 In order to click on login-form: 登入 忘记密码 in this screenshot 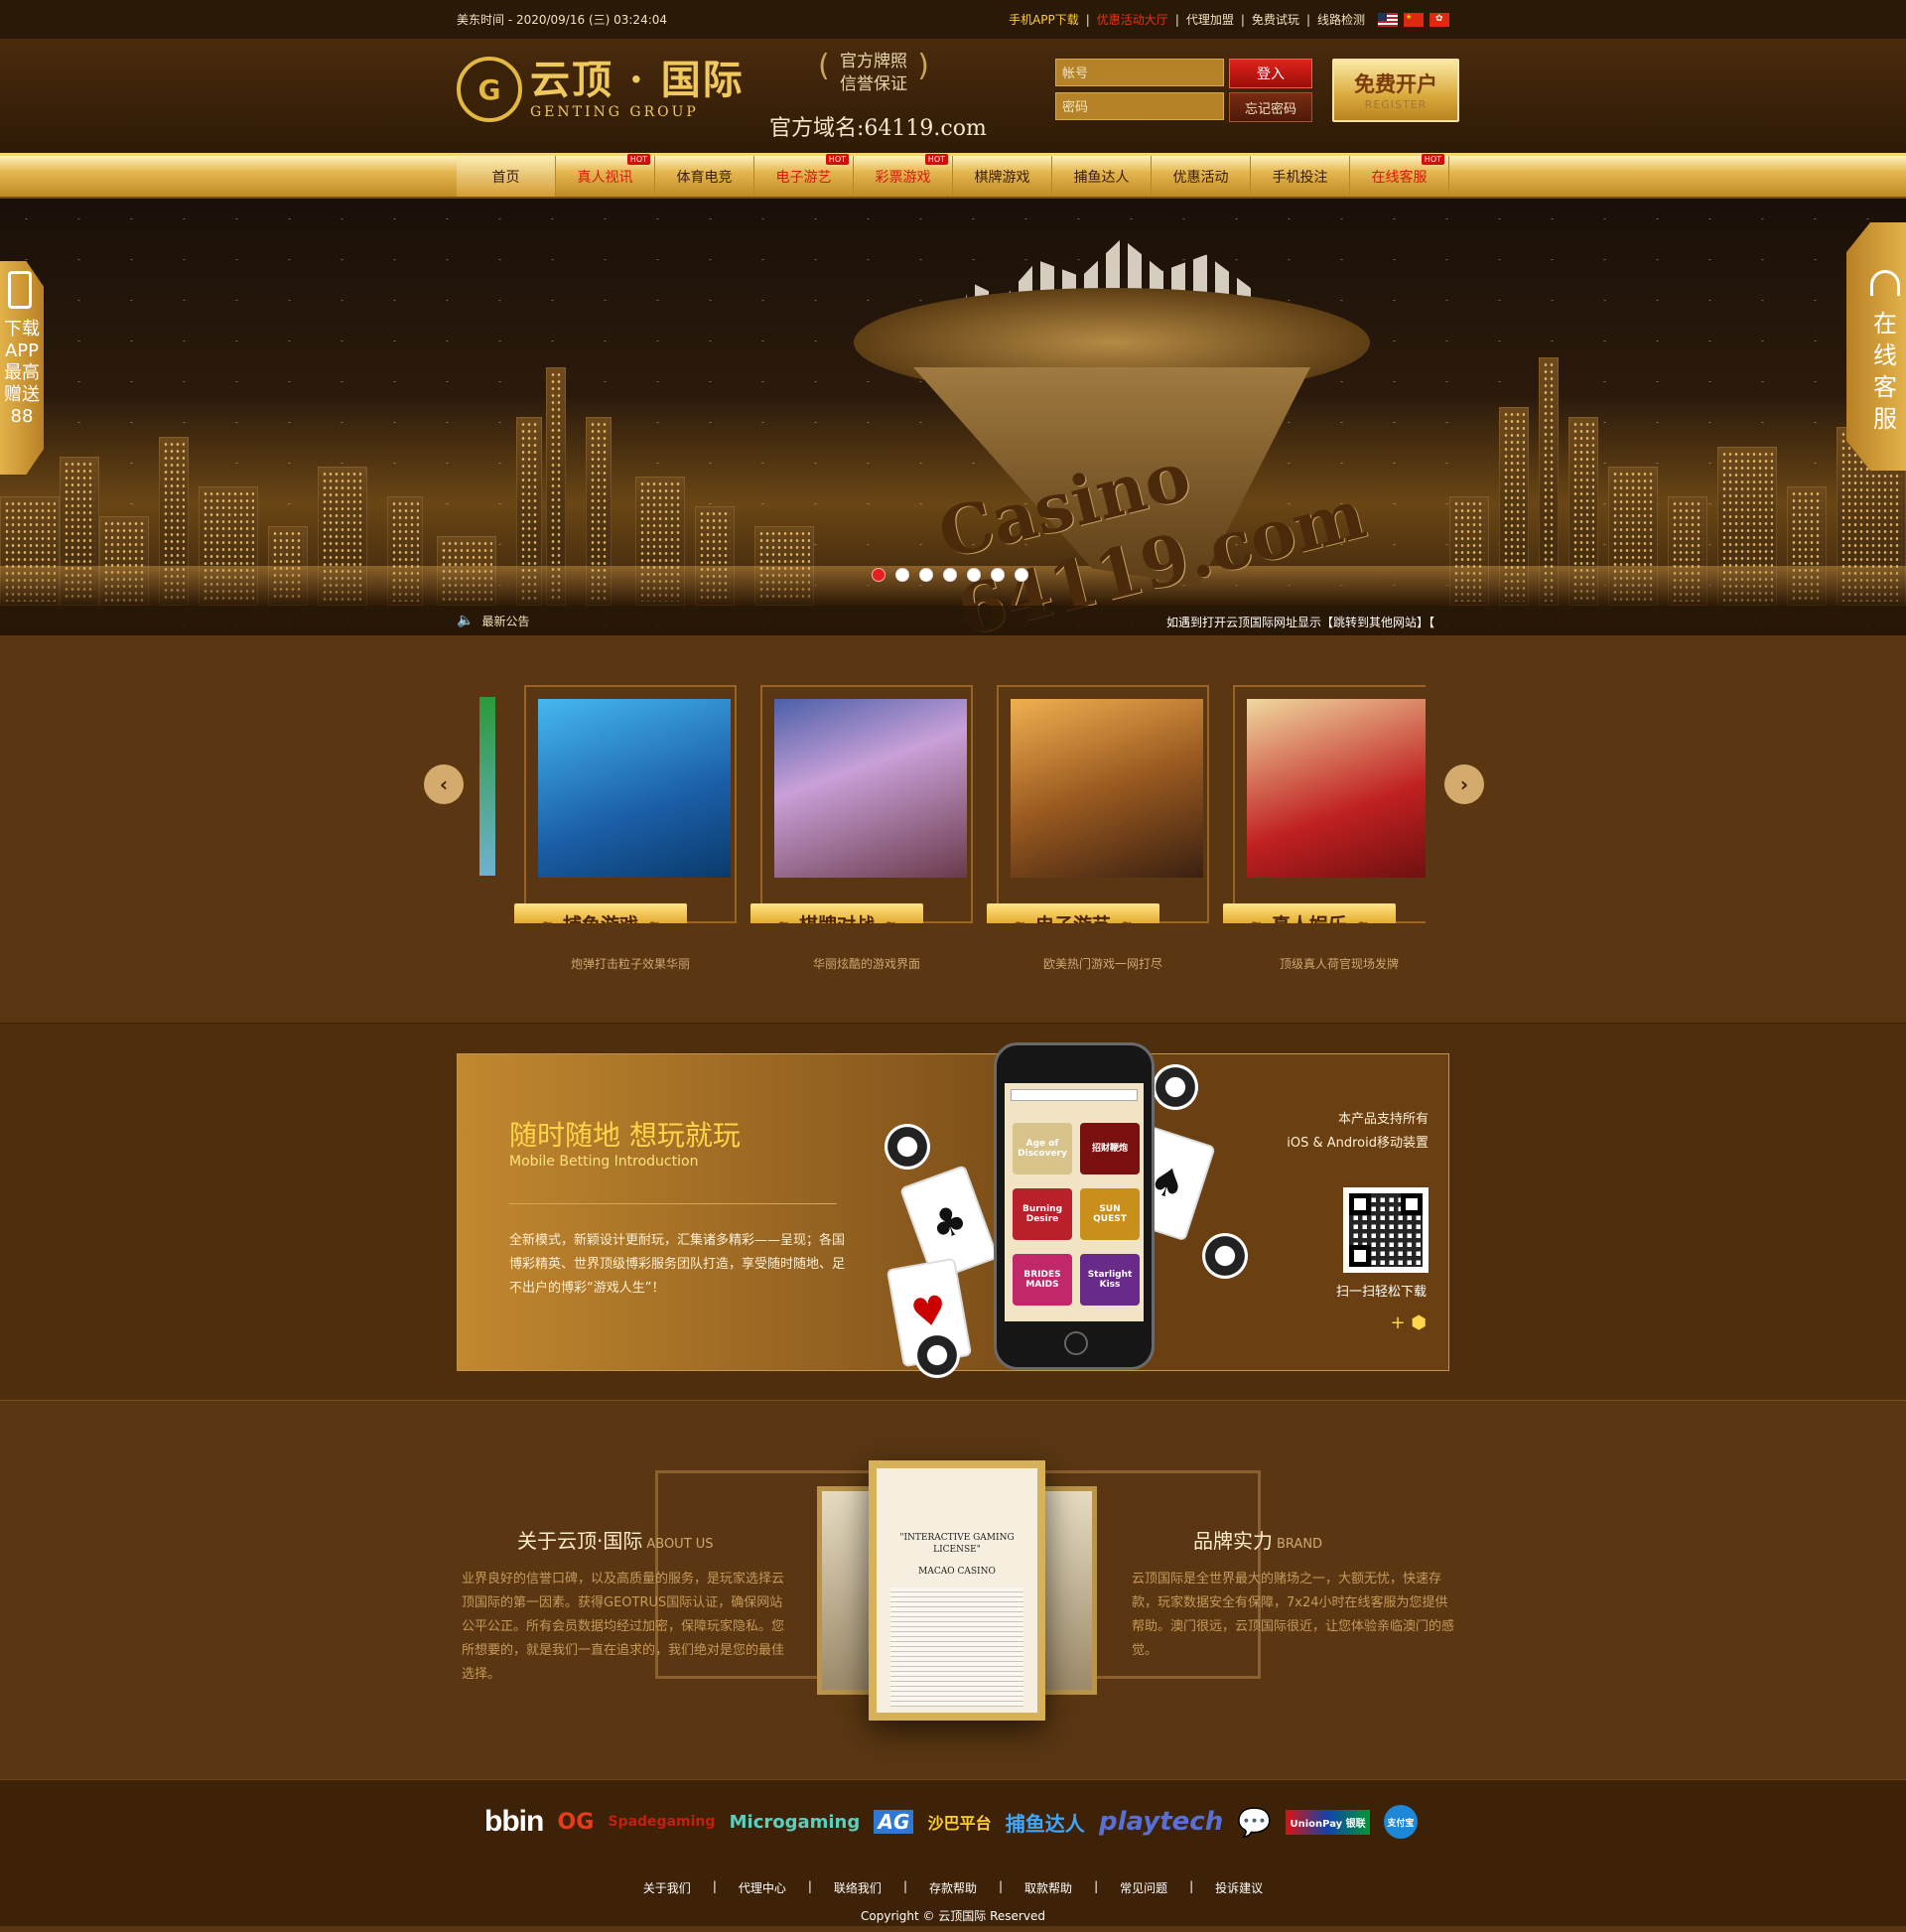, I will do `click(1183, 93)`.